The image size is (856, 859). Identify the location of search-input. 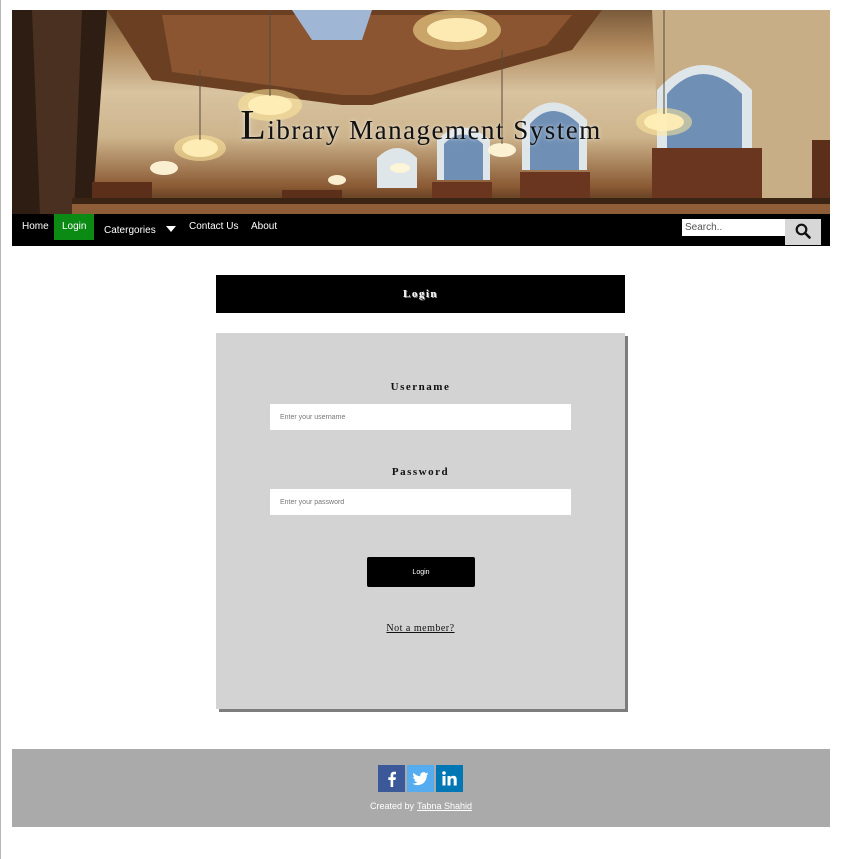
(734, 227).